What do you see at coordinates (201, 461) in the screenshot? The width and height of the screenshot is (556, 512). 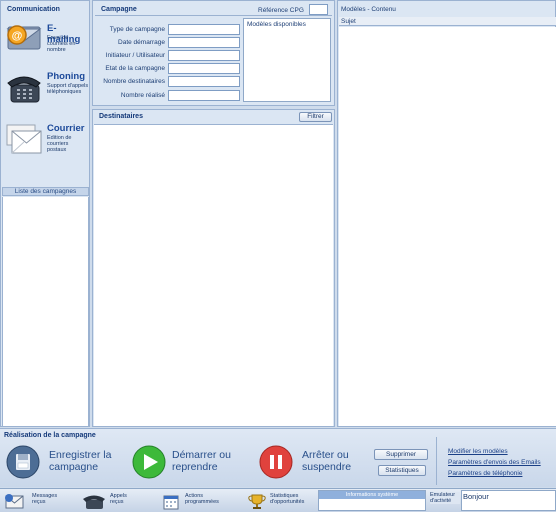 I see `start-campaign-label: Démarrer ou reprendre` at bounding box center [201, 461].